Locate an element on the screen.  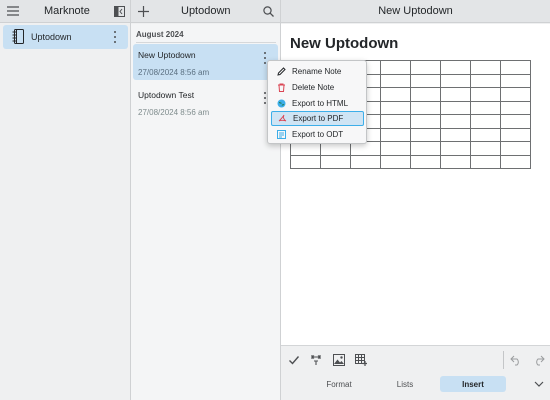
image-icon is located at coordinates (339, 360).